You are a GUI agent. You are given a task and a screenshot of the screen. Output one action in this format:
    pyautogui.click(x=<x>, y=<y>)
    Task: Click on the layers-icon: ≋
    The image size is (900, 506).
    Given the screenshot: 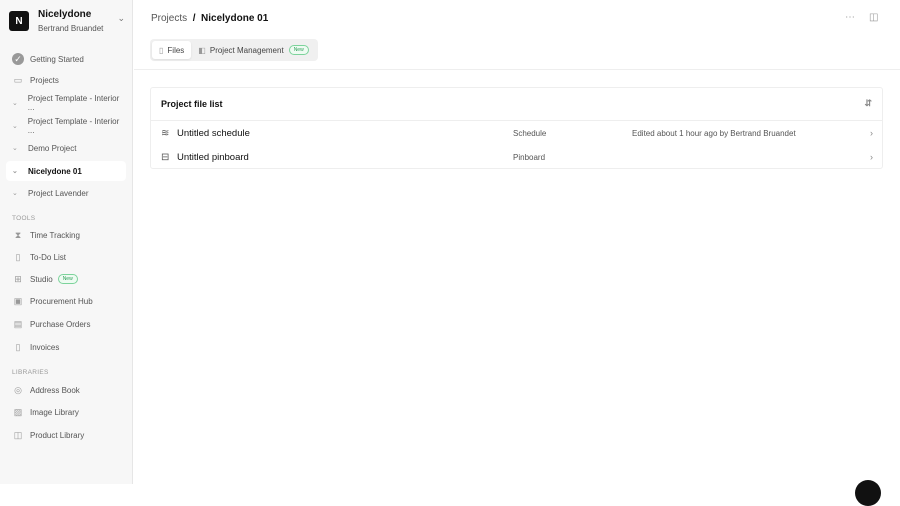 What is the action you would take?
    pyautogui.click(x=165, y=133)
    